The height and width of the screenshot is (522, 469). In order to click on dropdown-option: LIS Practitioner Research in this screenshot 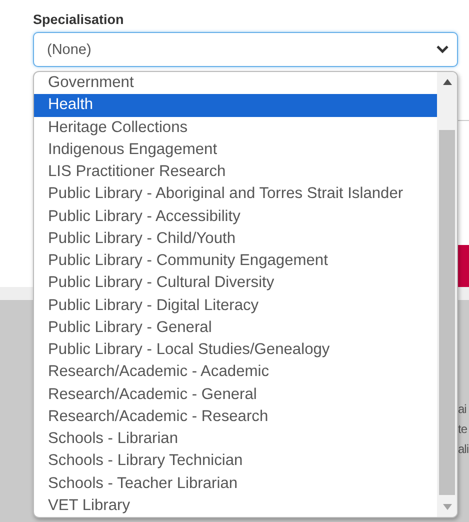, I will do `click(235, 172)`.